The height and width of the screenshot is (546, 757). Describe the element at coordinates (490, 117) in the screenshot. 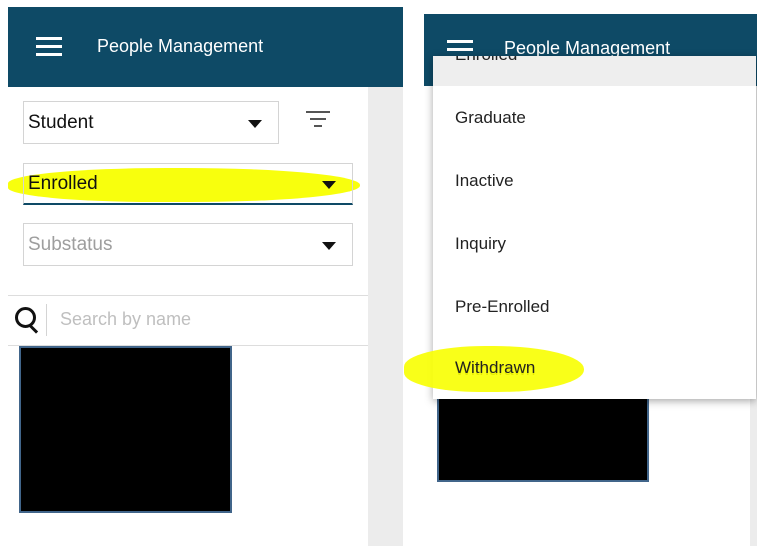

I see `menu-item-label: Graduate` at that location.